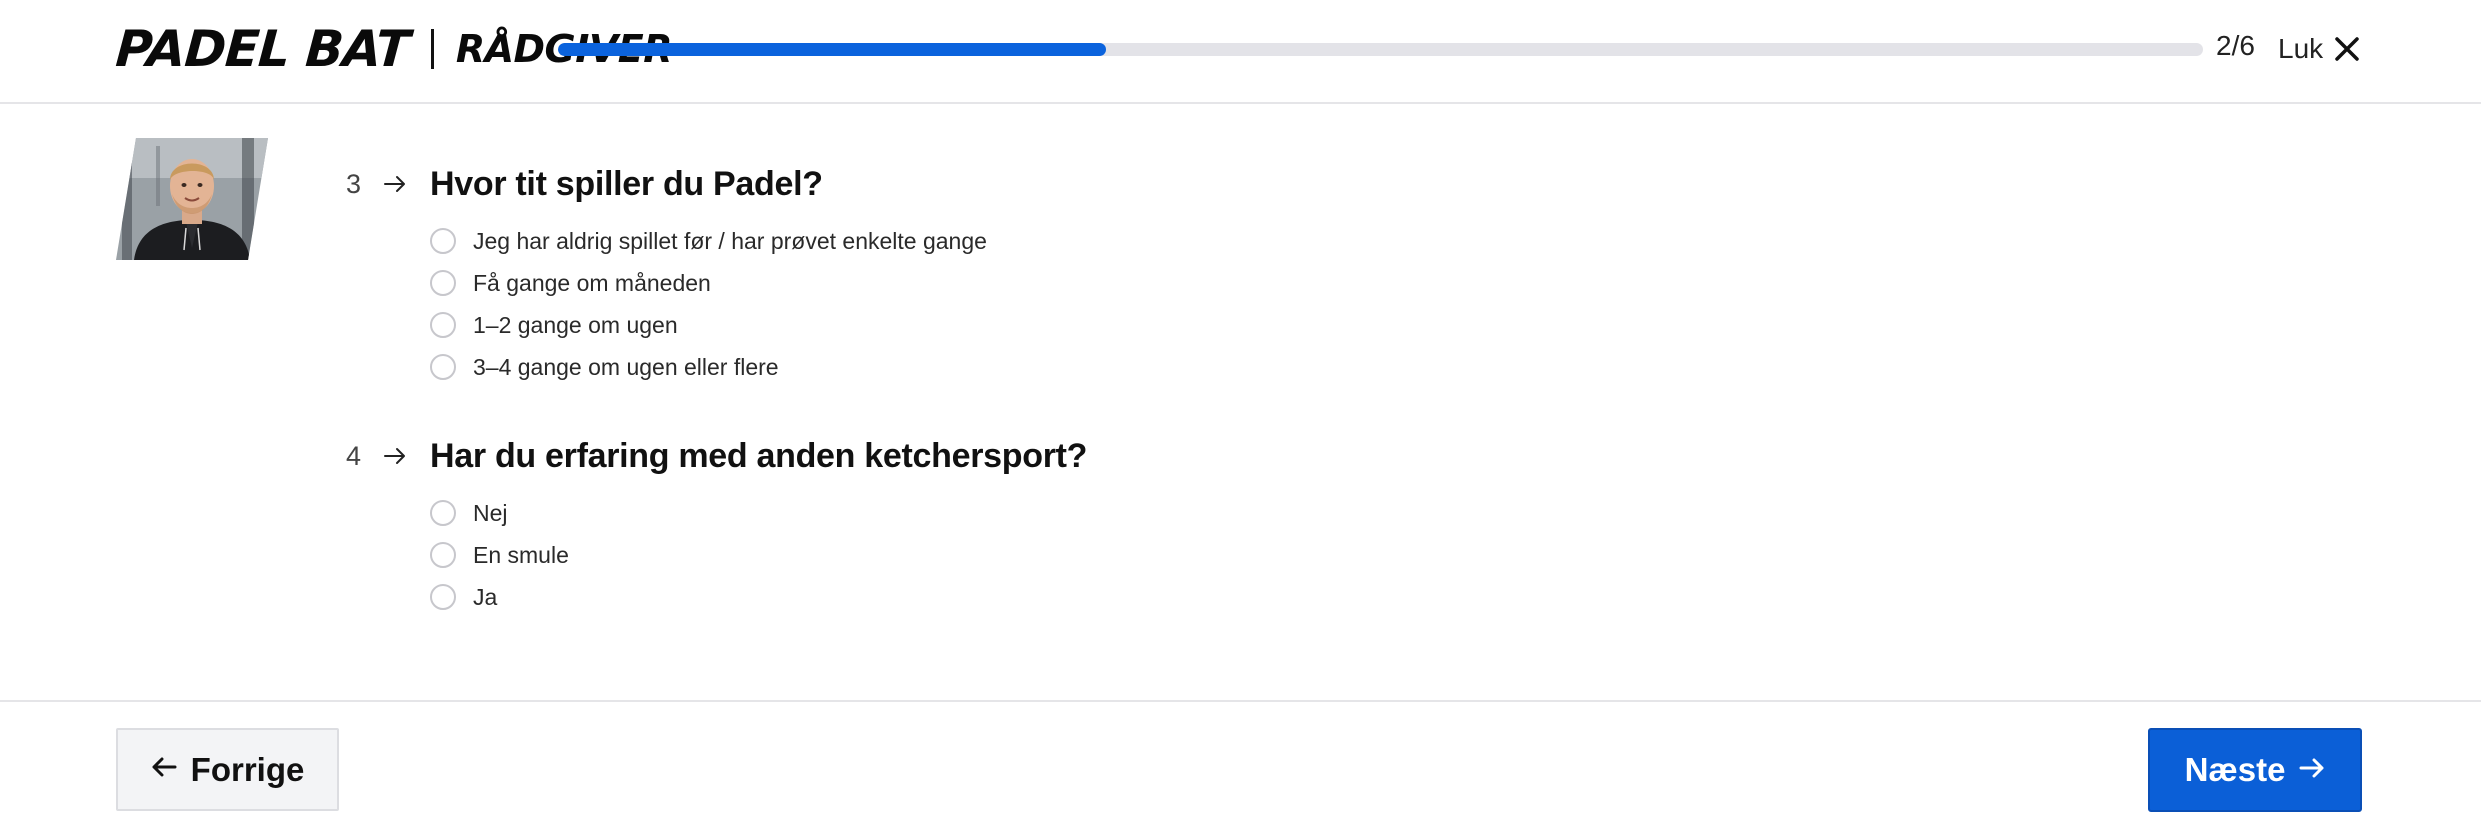 Image resolution: width=2481 pixels, height=827 pixels. I want to click on step-counter: 2/6, so click(2235, 45).